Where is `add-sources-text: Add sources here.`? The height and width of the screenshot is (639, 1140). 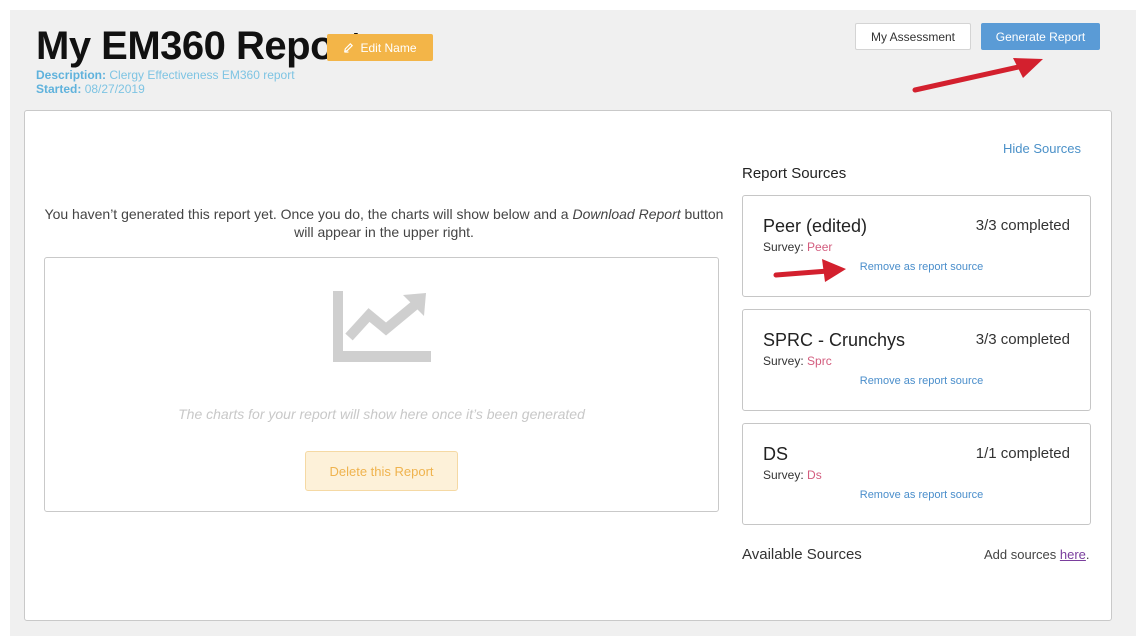 add-sources-text: Add sources here. is located at coordinates (1037, 554).